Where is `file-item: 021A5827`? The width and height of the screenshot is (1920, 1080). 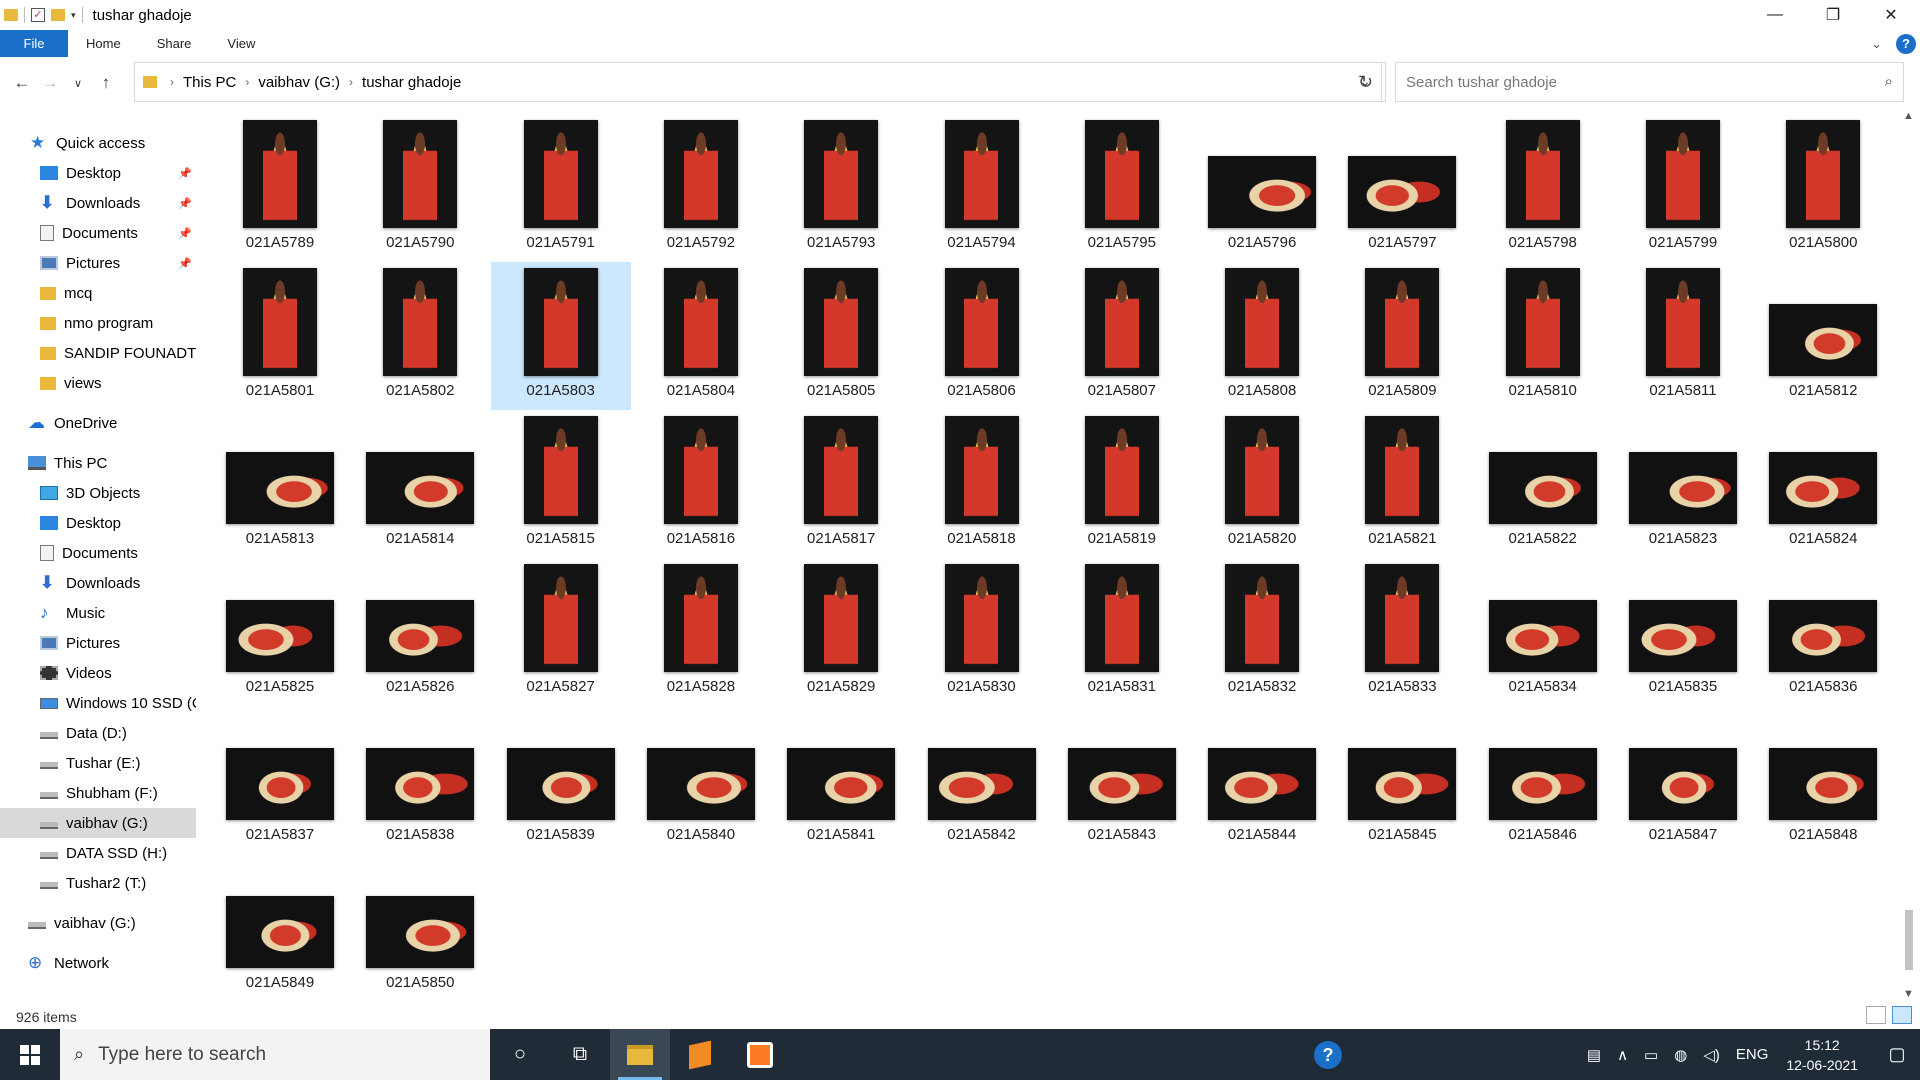 file-item: 021A5827 is located at coordinates (561, 632).